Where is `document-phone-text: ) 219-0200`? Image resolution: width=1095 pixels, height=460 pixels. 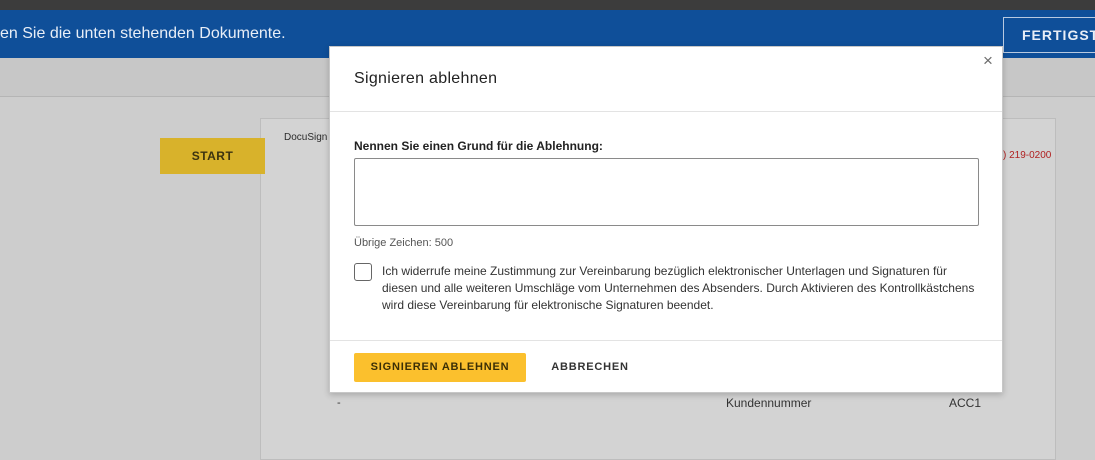 document-phone-text: ) 219-0200 is located at coordinates (1027, 155).